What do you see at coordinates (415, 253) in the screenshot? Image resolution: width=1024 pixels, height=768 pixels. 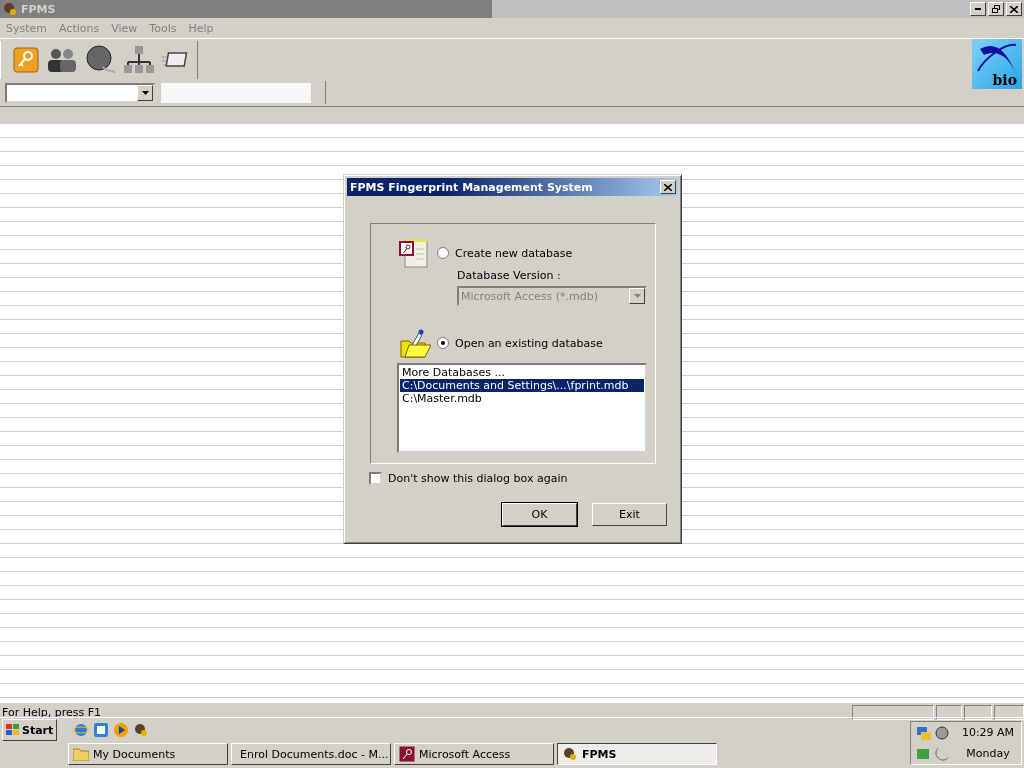 I see `database-icon` at bounding box center [415, 253].